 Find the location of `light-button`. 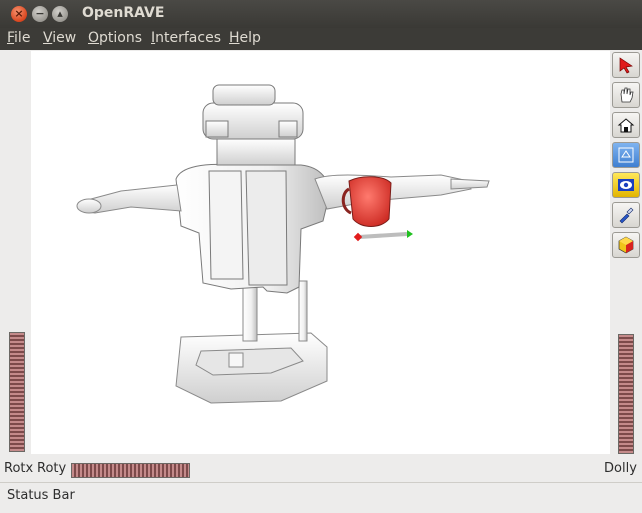

light-button is located at coordinates (626, 215).